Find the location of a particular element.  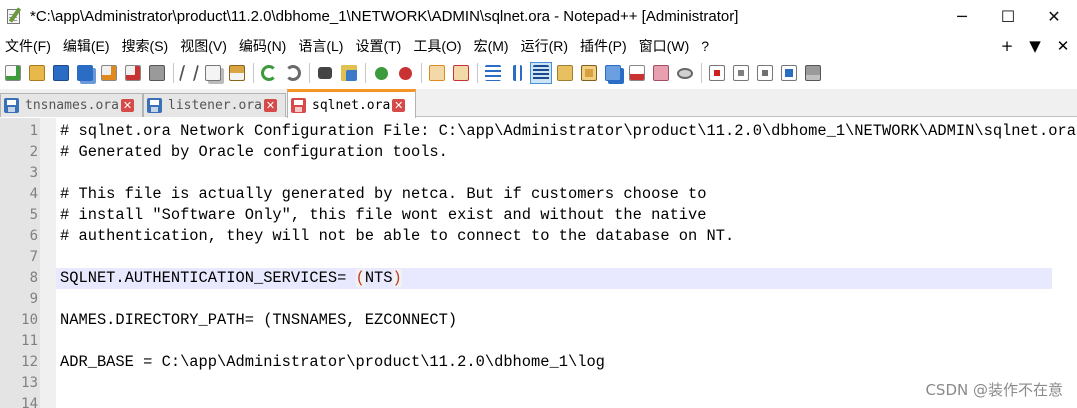

stop-macro-button is located at coordinates (741, 73).